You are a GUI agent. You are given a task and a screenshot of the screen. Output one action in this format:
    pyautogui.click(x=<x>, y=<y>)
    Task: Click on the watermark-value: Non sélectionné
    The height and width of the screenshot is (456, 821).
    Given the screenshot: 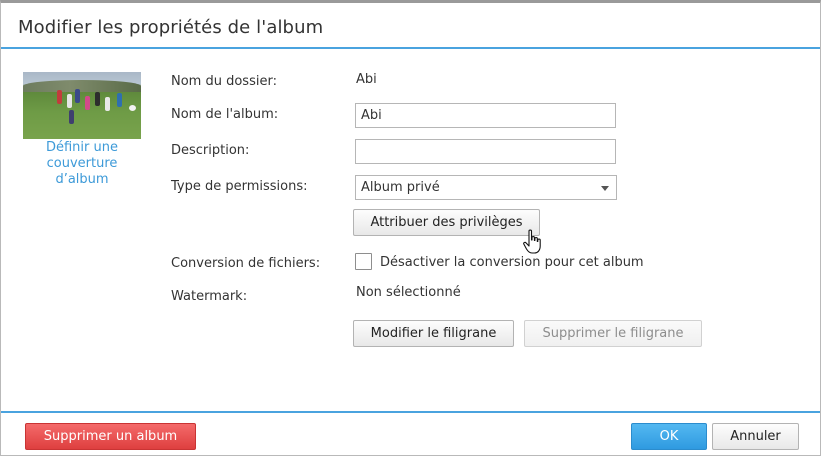 What is the action you would take?
    pyautogui.click(x=408, y=292)
    